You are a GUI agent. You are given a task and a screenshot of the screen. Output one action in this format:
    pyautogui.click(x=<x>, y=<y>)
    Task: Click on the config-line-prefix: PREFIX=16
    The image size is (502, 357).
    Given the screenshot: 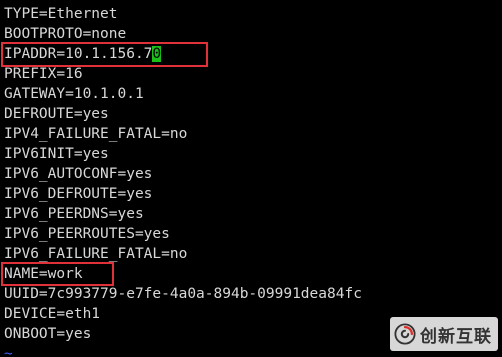 What is the action you would take?
    pyautogui.click(x=43, y=74)
    